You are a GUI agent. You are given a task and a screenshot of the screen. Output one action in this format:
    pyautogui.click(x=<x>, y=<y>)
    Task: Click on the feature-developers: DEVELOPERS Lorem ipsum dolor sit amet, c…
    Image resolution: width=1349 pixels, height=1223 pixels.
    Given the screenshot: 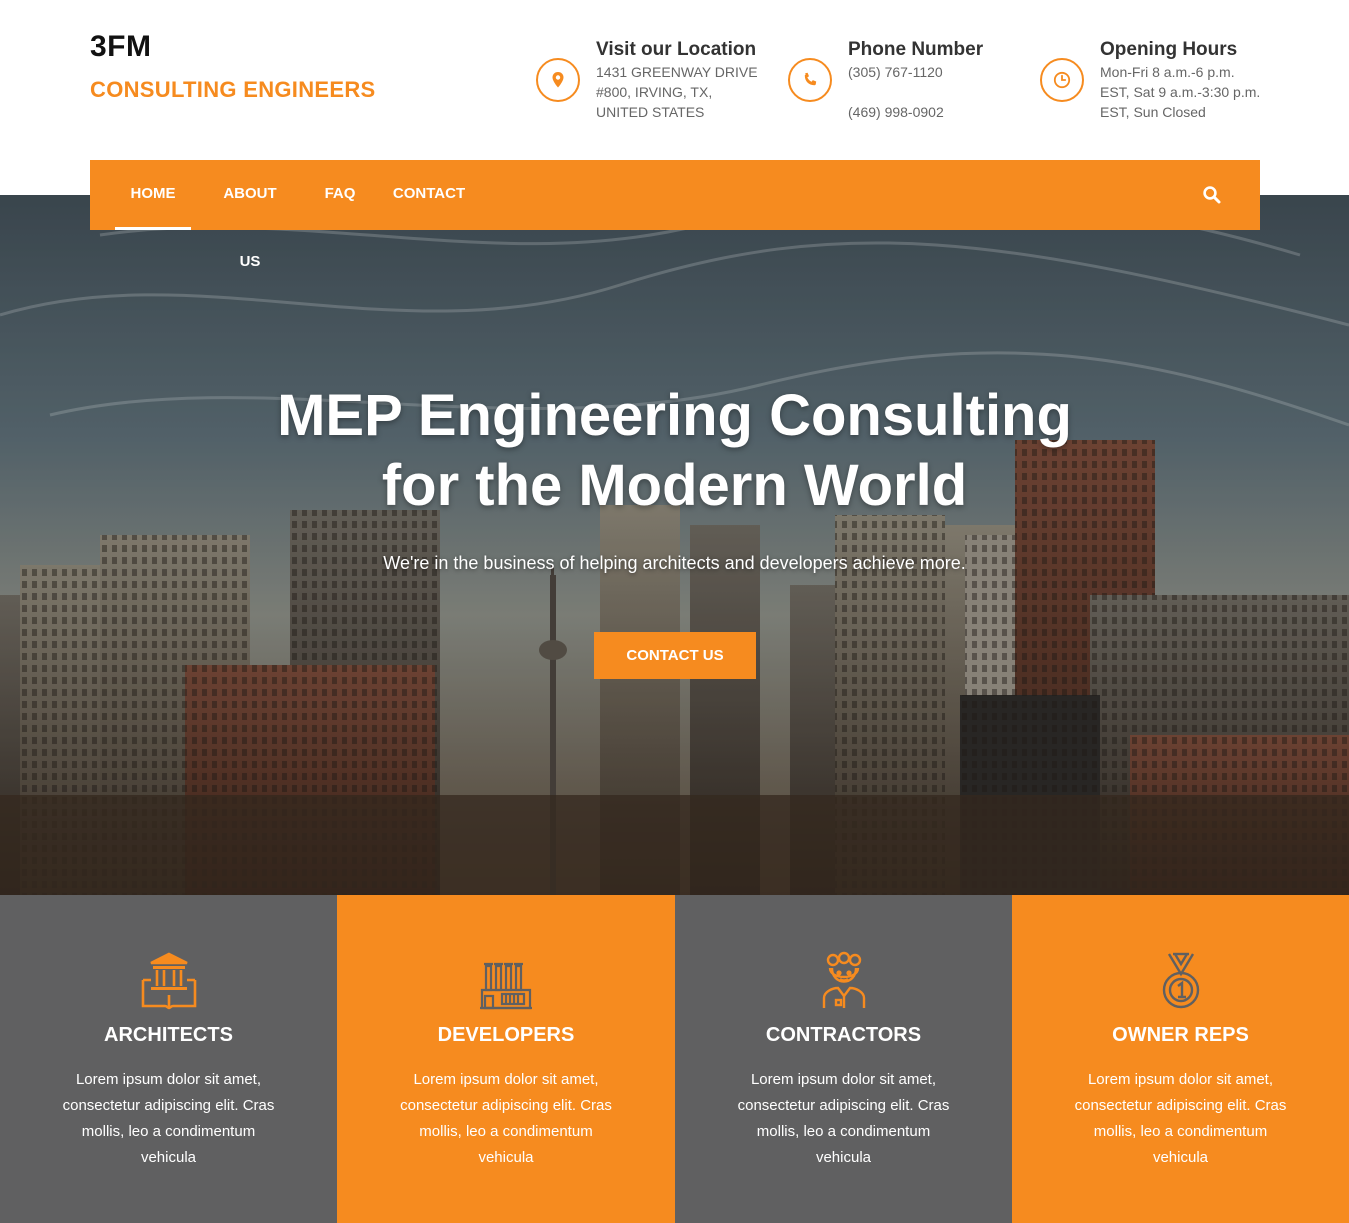 What is the action you would take?
    pyautogui.click(x=506, y=1059)
    